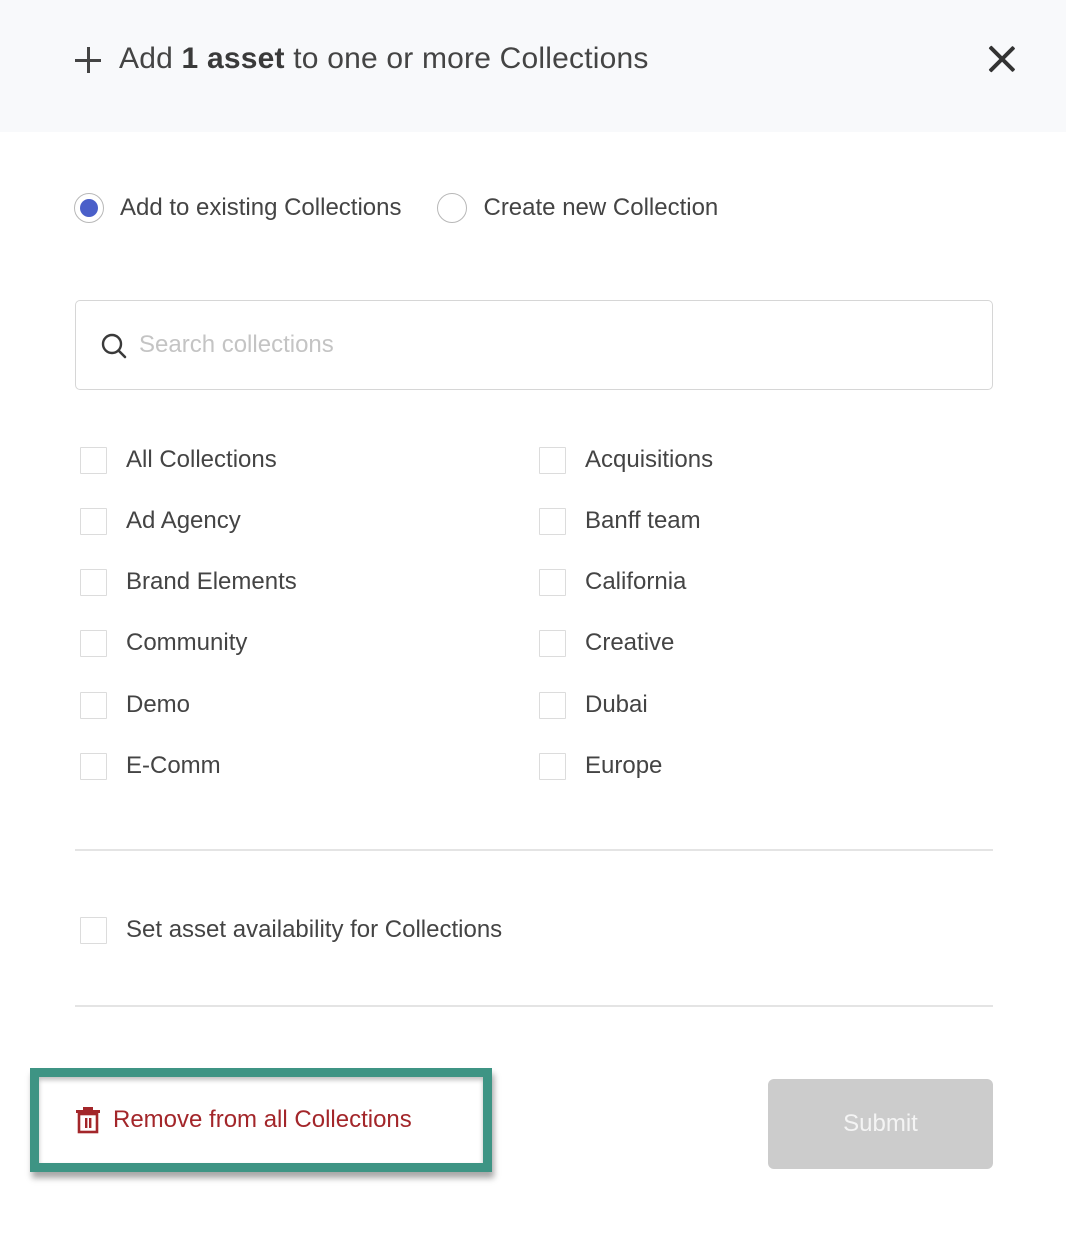 The height and width of the screenshot is (1234, 1066). I want to click on trash-icon, so click(88, 1120).